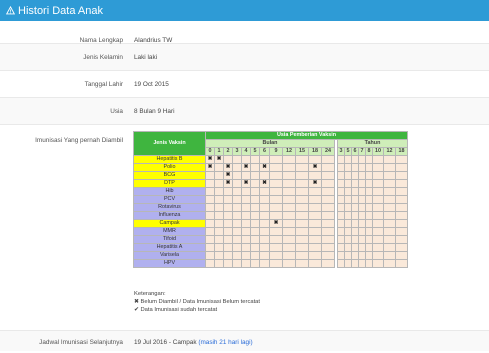  Describe the element at coordinates (270, 247) in the screenshot. I see `vaccine-row: Hepatitis A` at that location.